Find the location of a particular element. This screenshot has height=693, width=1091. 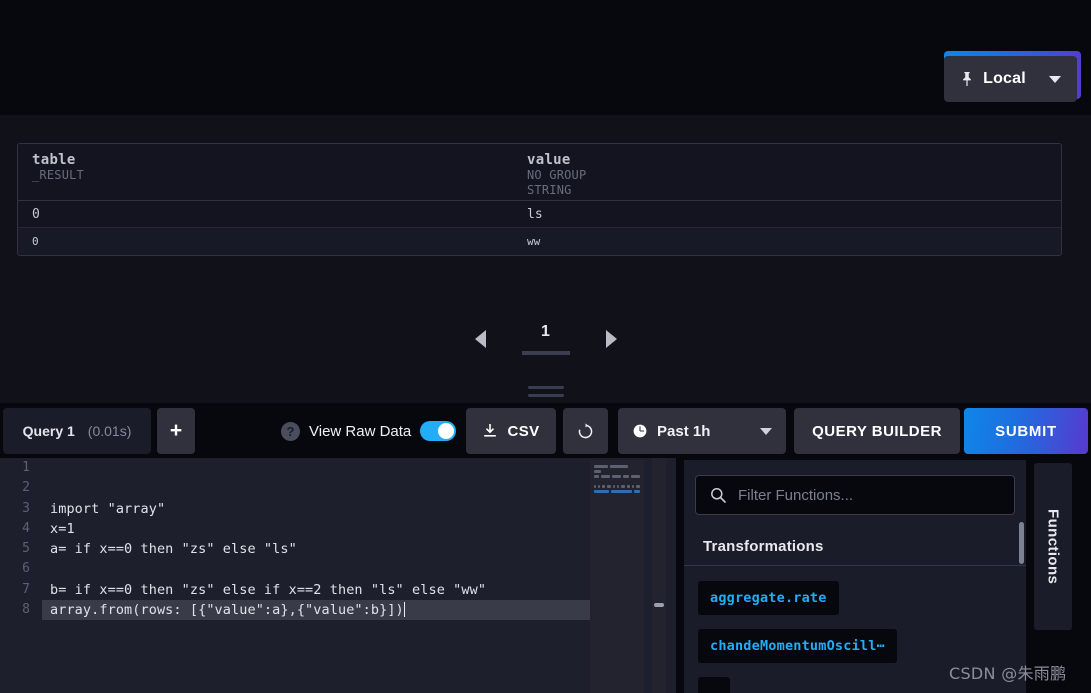

functions-toggle-tab: Functions is located at coordinates (1053, 546).